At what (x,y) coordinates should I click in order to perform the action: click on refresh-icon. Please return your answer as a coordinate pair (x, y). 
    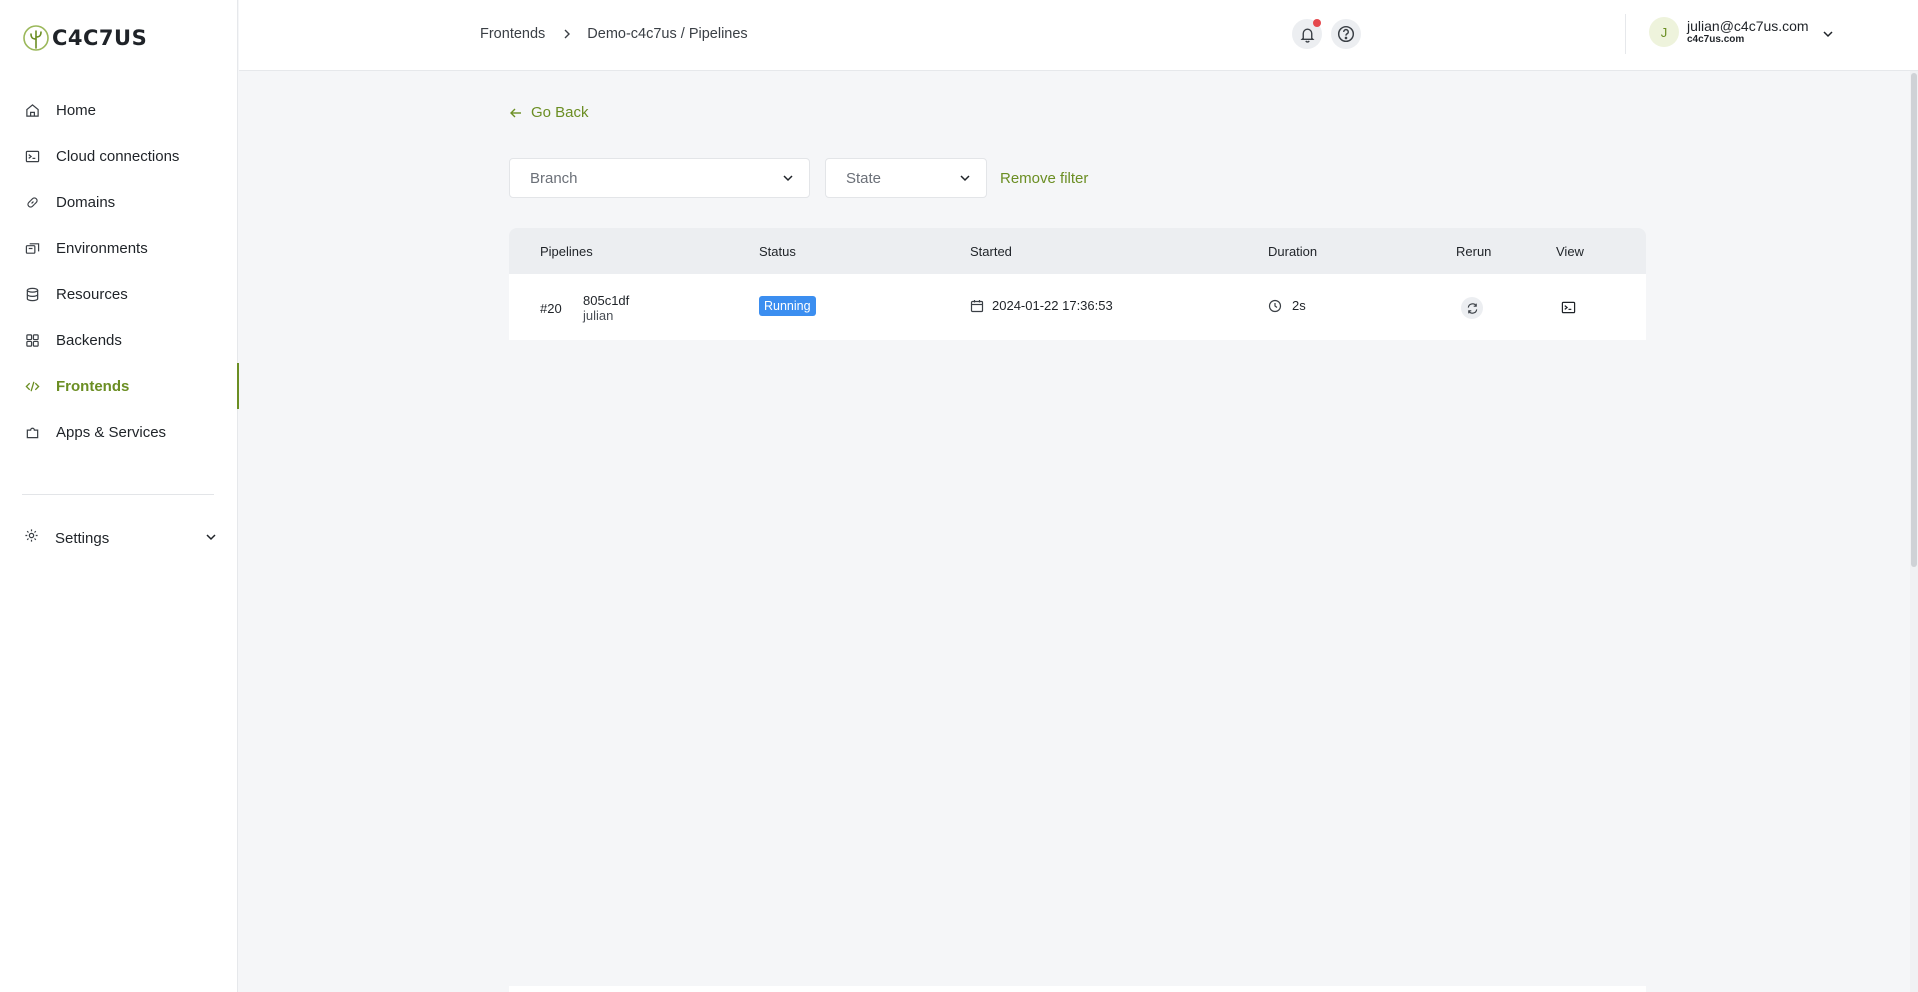
    Looking at the image, I should click on (1472, 308).